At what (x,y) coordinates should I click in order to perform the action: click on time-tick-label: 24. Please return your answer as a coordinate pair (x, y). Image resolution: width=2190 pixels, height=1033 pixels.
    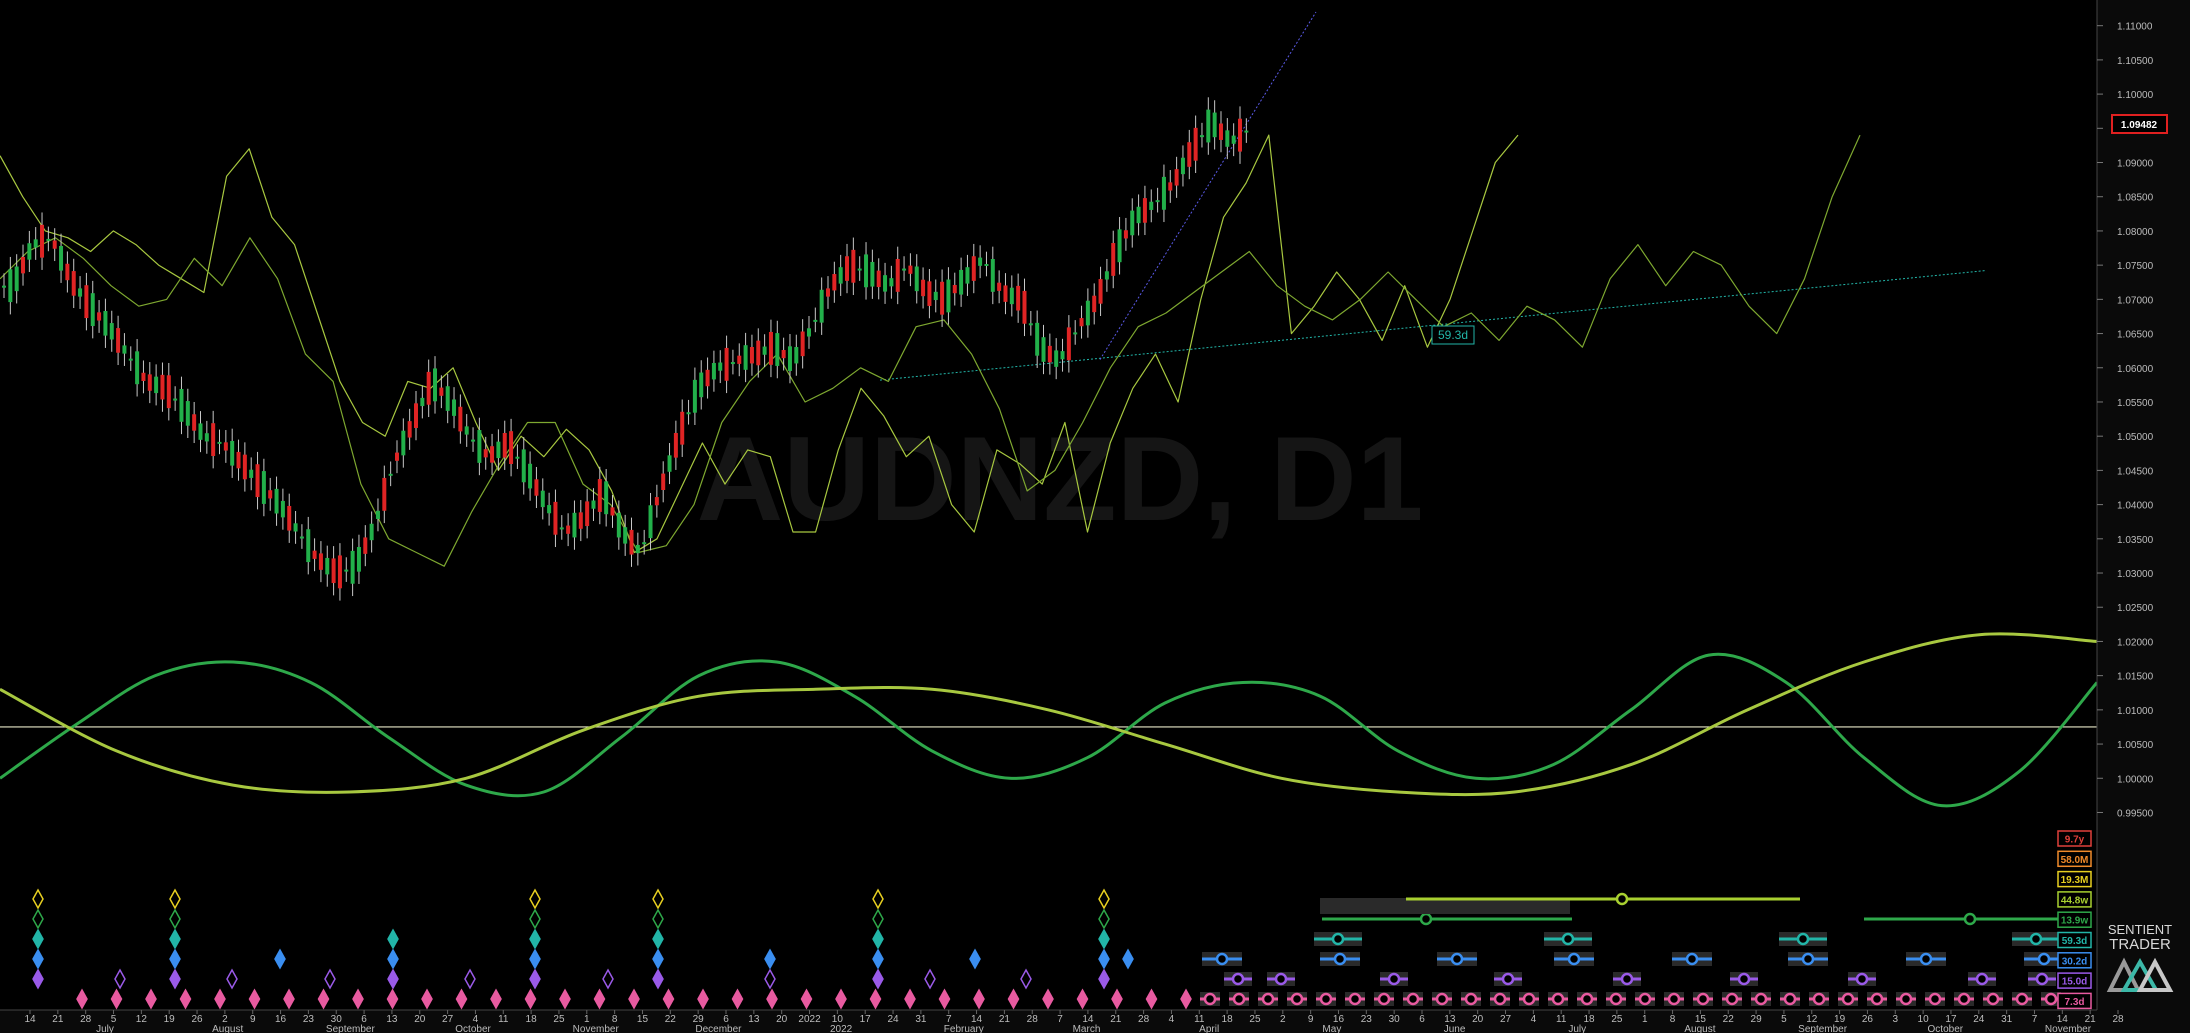
    Looking at the image, I should click on (893, 1019).